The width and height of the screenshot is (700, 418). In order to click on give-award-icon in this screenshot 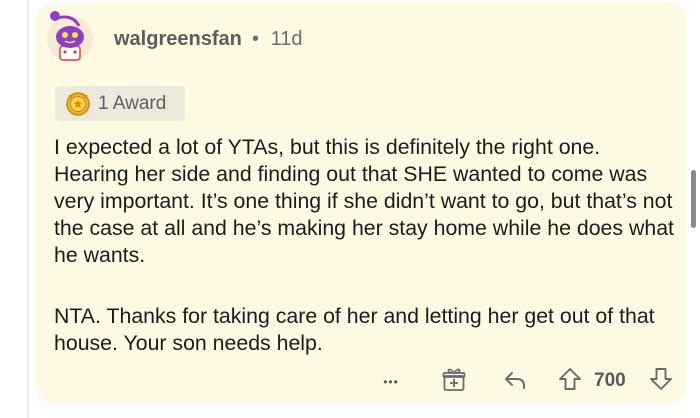, I will do `click(454, 382)`.